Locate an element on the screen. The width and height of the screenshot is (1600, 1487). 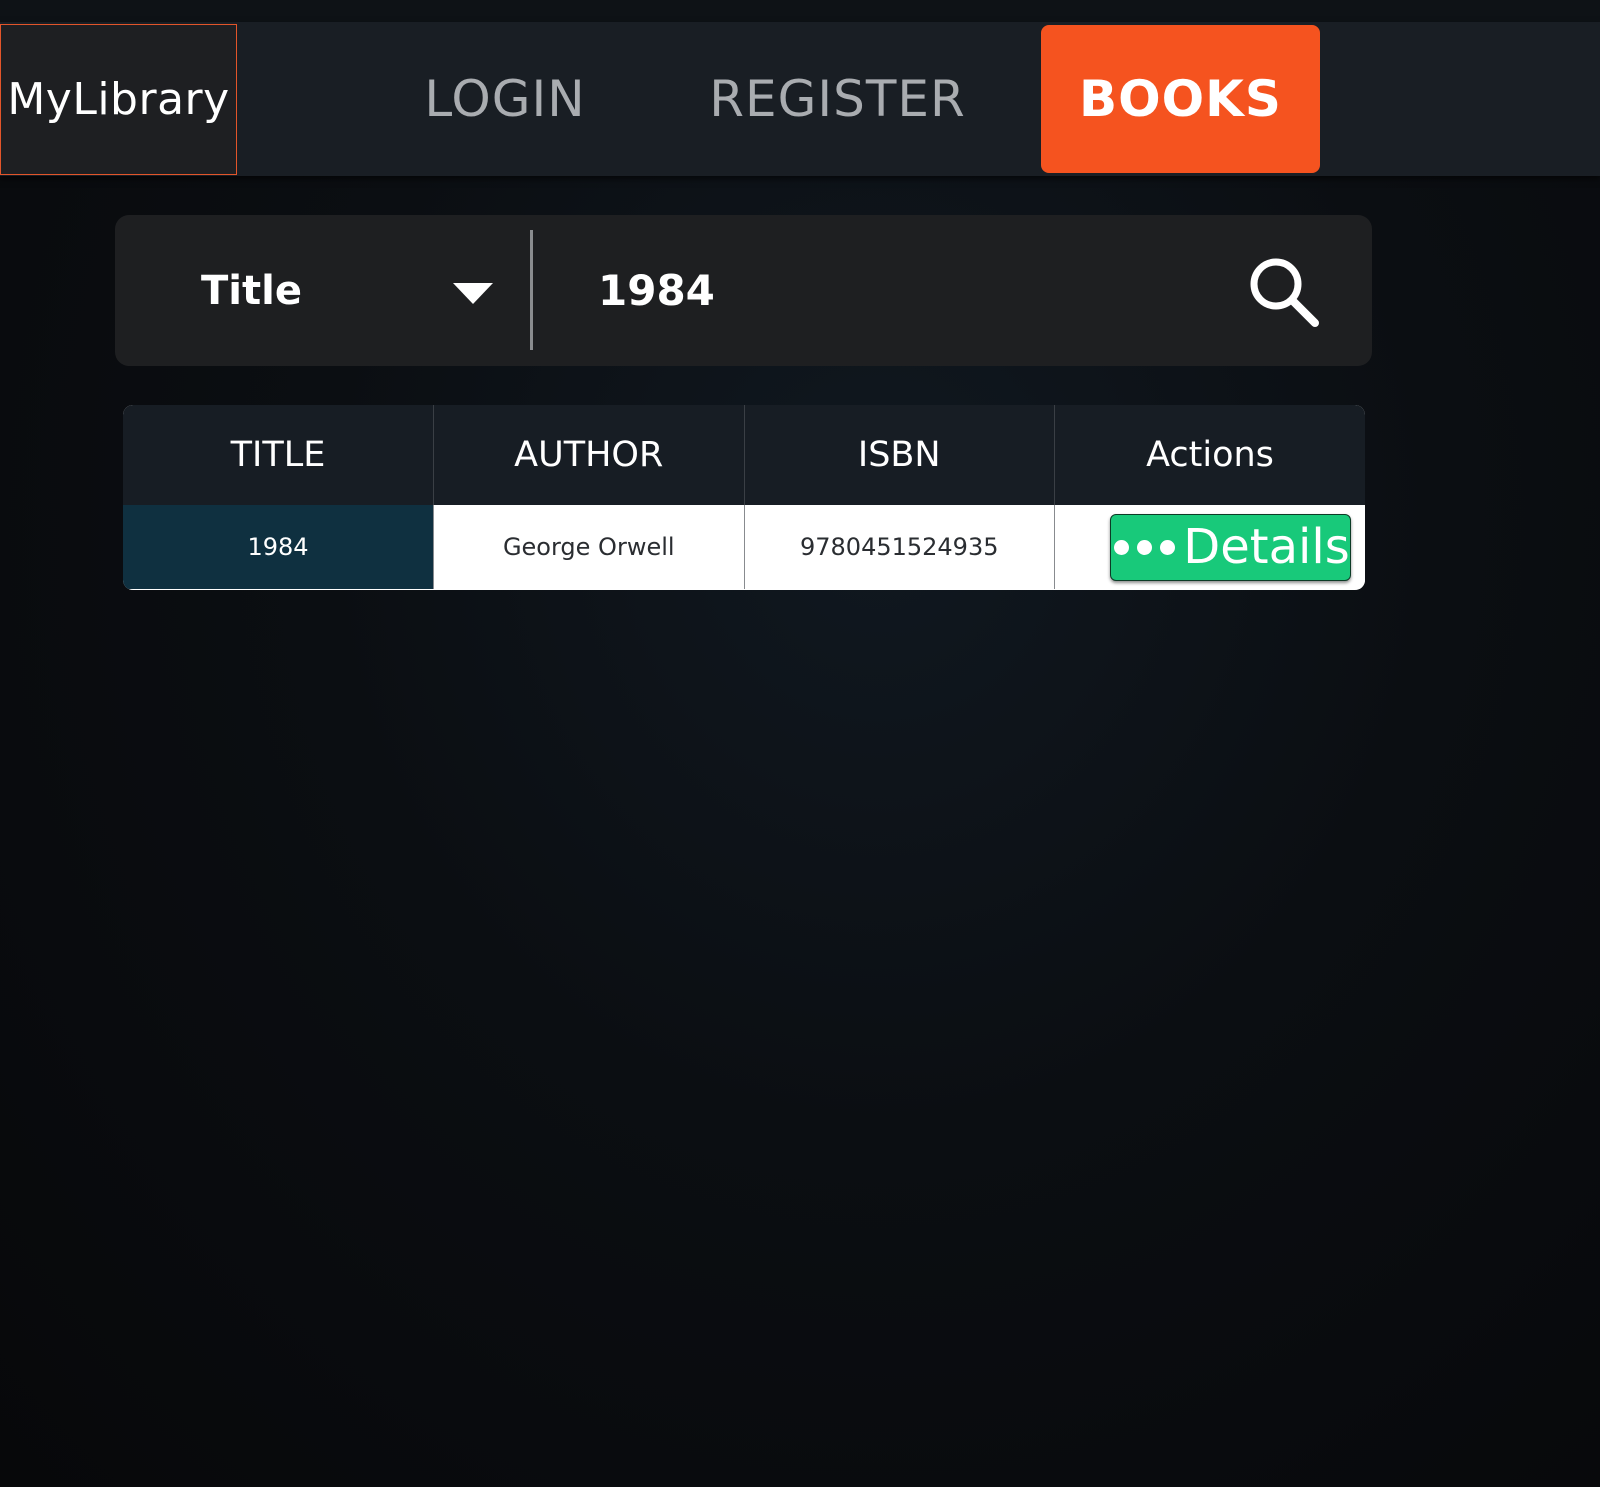
cell-actions: Details is located at coordinates (1209, 547).